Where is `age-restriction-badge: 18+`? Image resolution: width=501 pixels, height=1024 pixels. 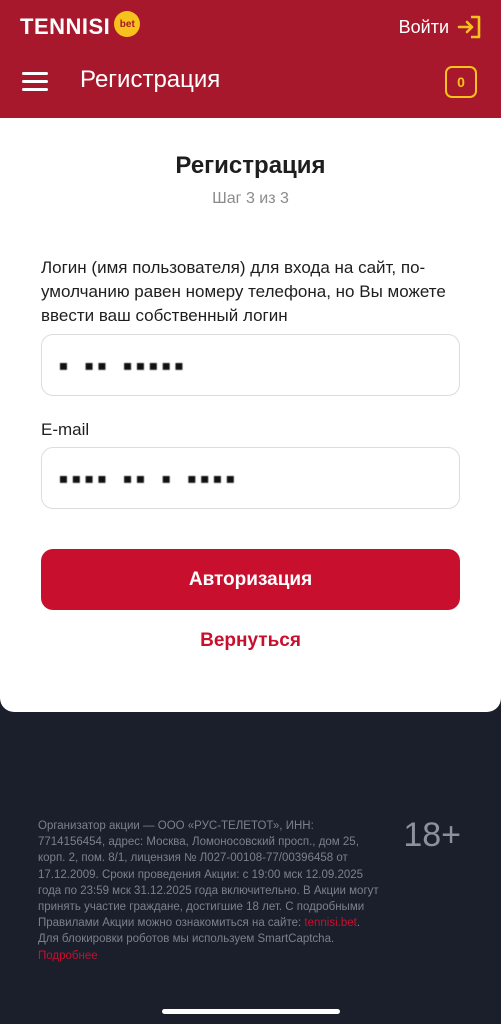
age-restriction-badge: 18+ is located at coordinates (432, 835).